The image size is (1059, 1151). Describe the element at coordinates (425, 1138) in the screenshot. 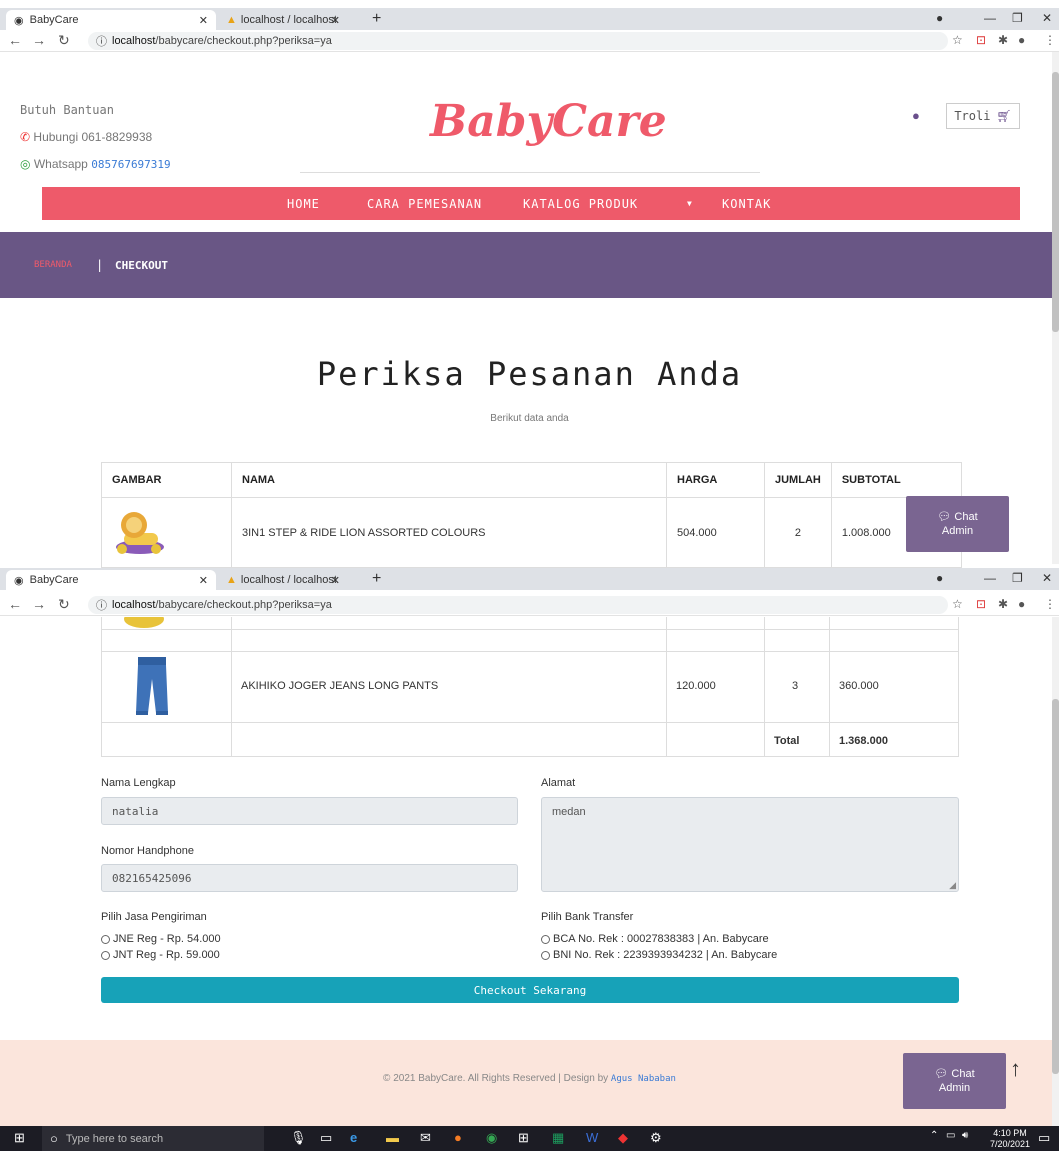

I see `mail-icon: ✉` at that location.